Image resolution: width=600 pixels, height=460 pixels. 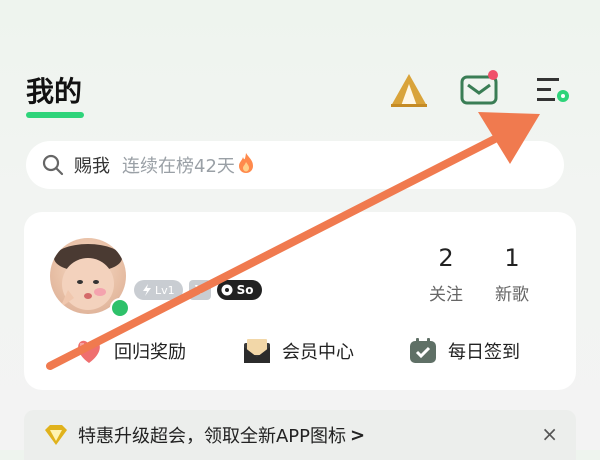 What do you see at coordinates (358, 435) in the screenshot?
I see `chevron-right-icon: >` at bounding box center [358, 435].